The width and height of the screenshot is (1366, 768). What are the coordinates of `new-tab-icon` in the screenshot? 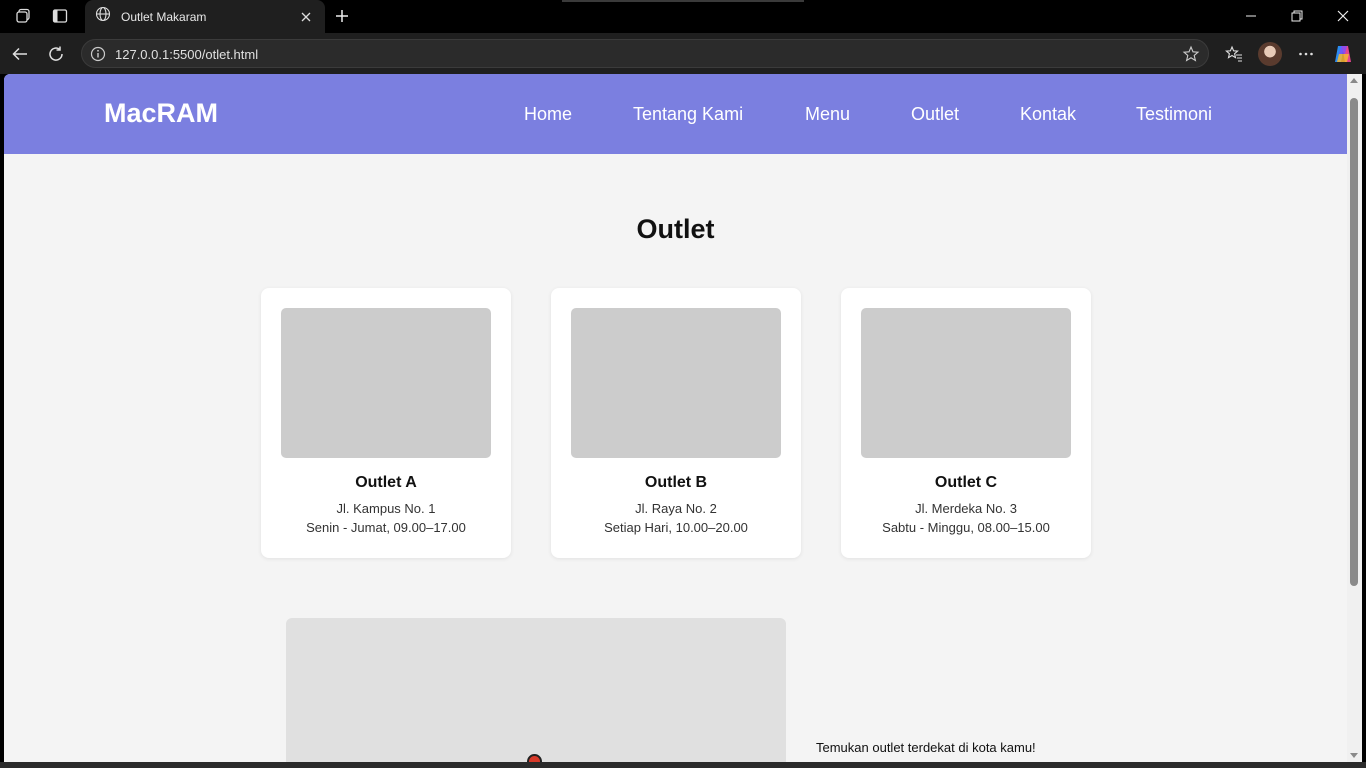 It's located at (342, 16).